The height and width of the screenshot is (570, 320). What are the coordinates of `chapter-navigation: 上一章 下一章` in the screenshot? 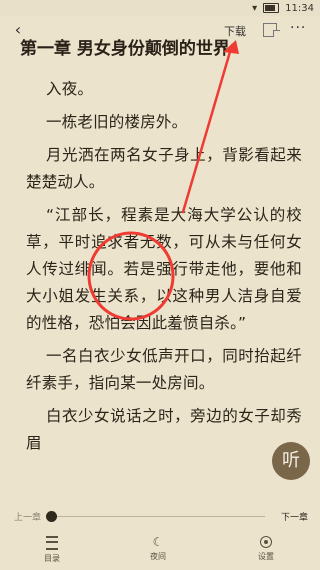 It's located at (160, 516).